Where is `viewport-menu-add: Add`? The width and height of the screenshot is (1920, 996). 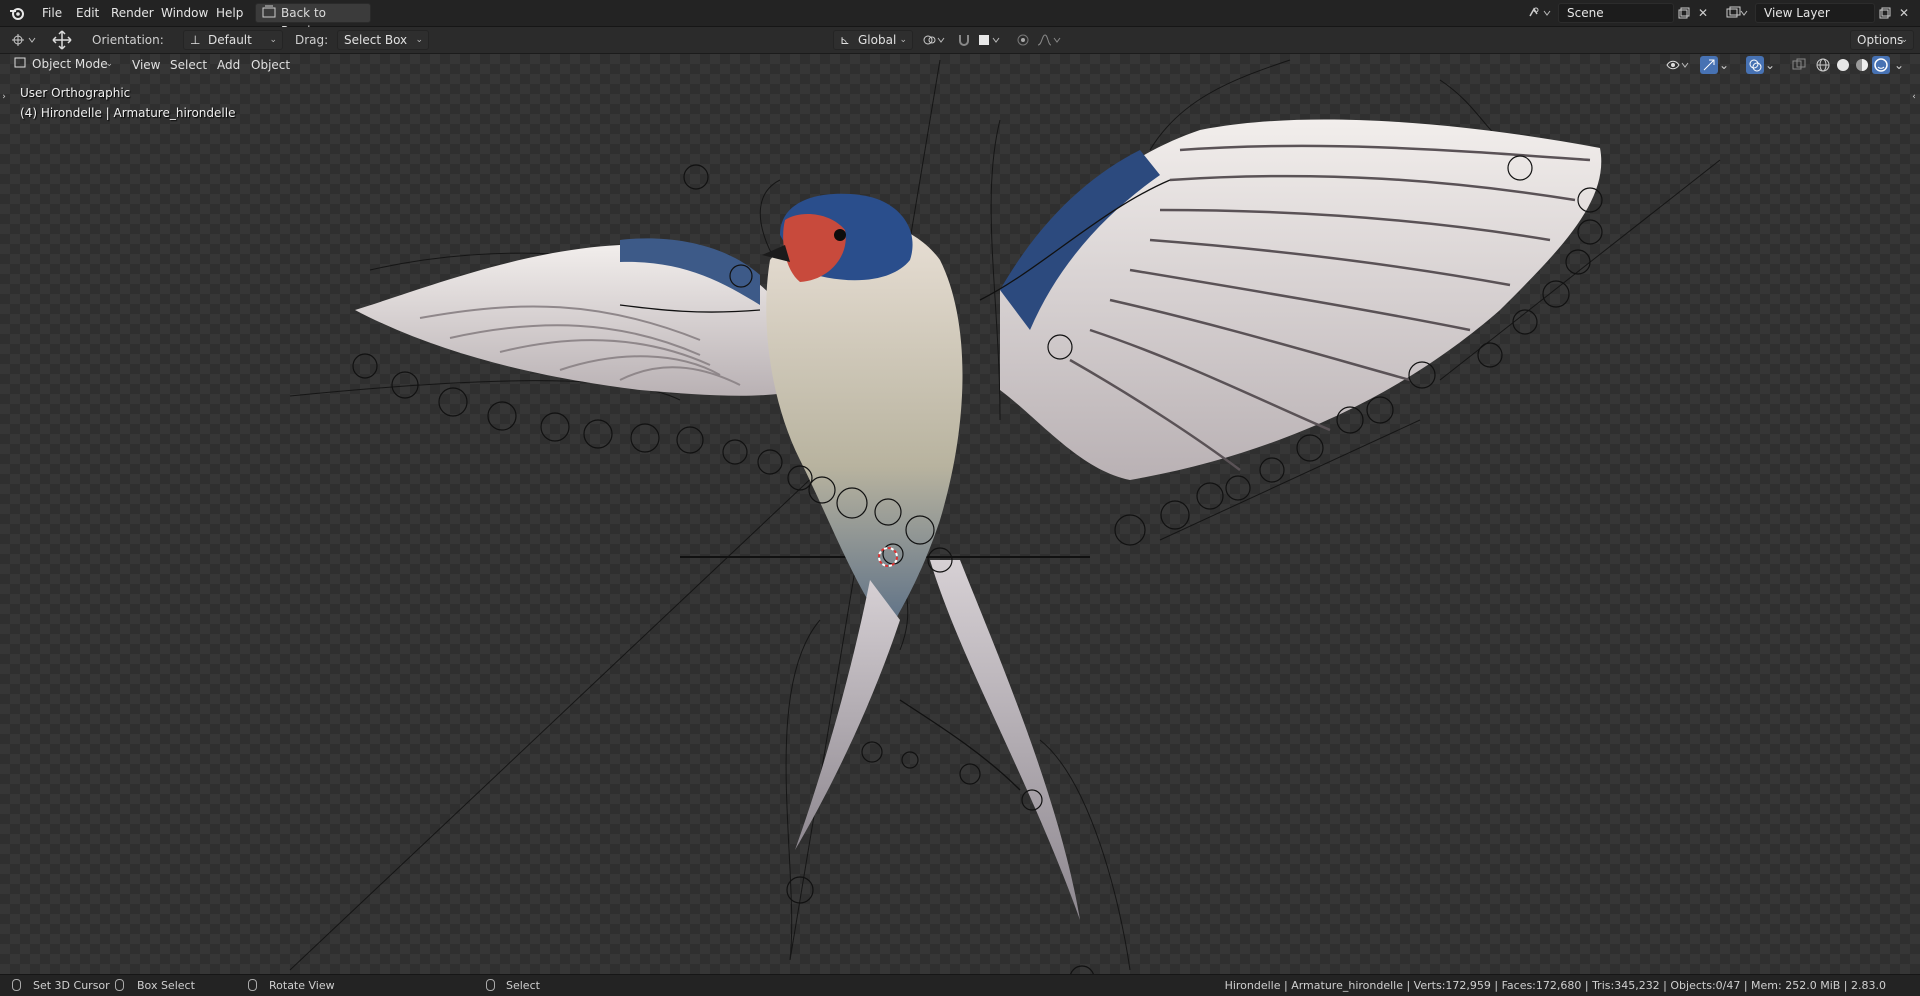
viewport-menu-add: Add is located at coordinates (228, 65).